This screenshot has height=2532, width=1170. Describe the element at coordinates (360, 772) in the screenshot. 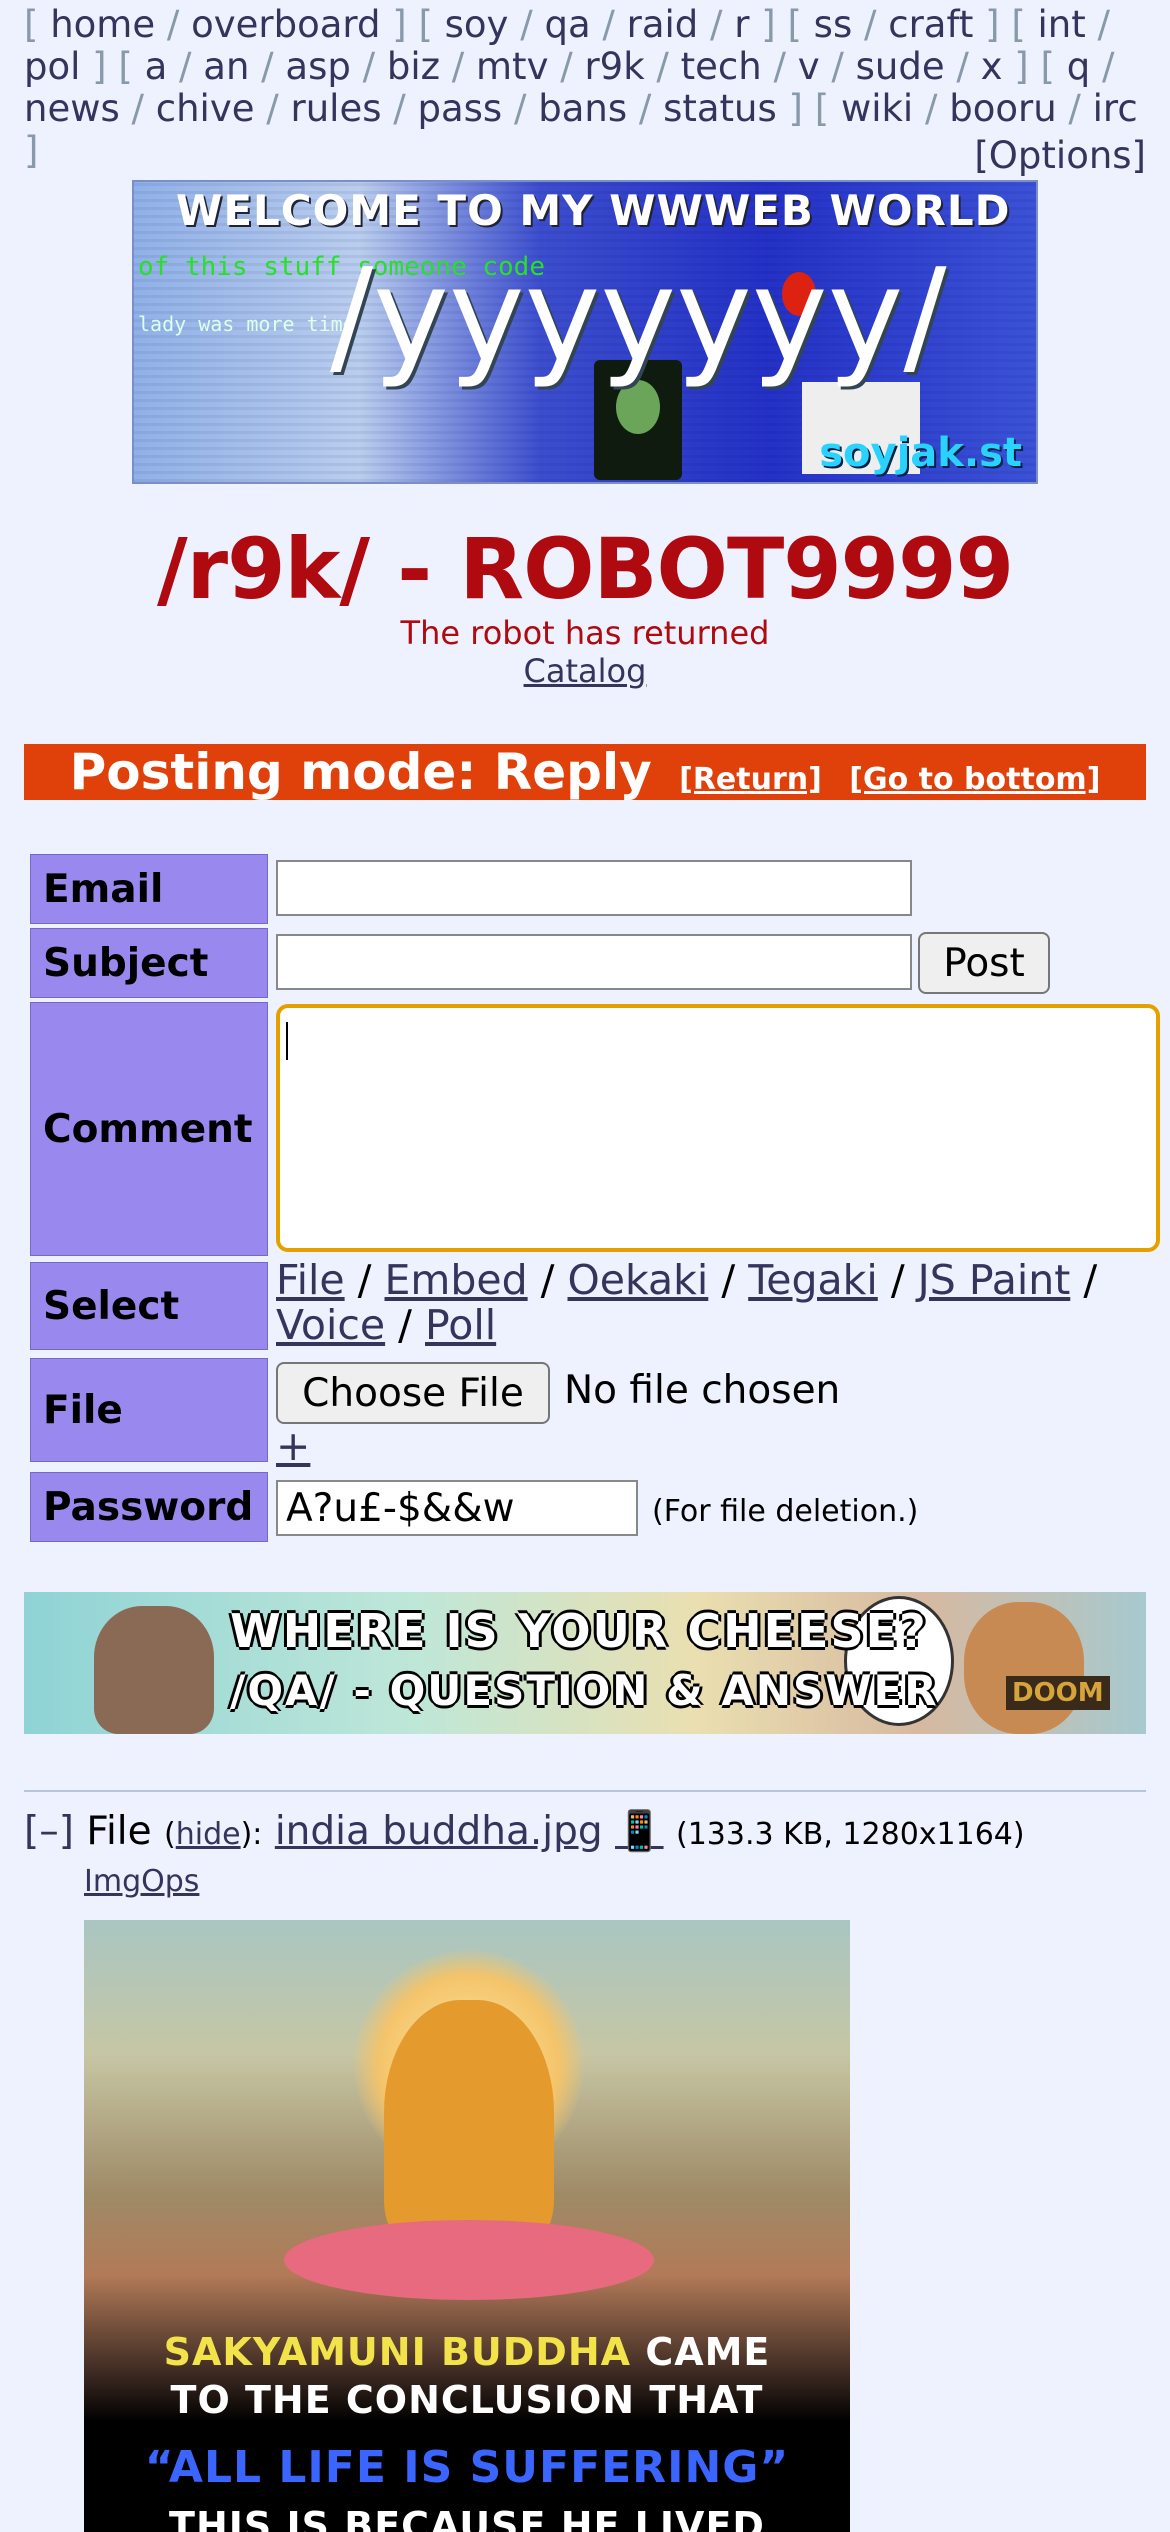

I see `posting-mode-label: Posting mode: Reply` at that location.